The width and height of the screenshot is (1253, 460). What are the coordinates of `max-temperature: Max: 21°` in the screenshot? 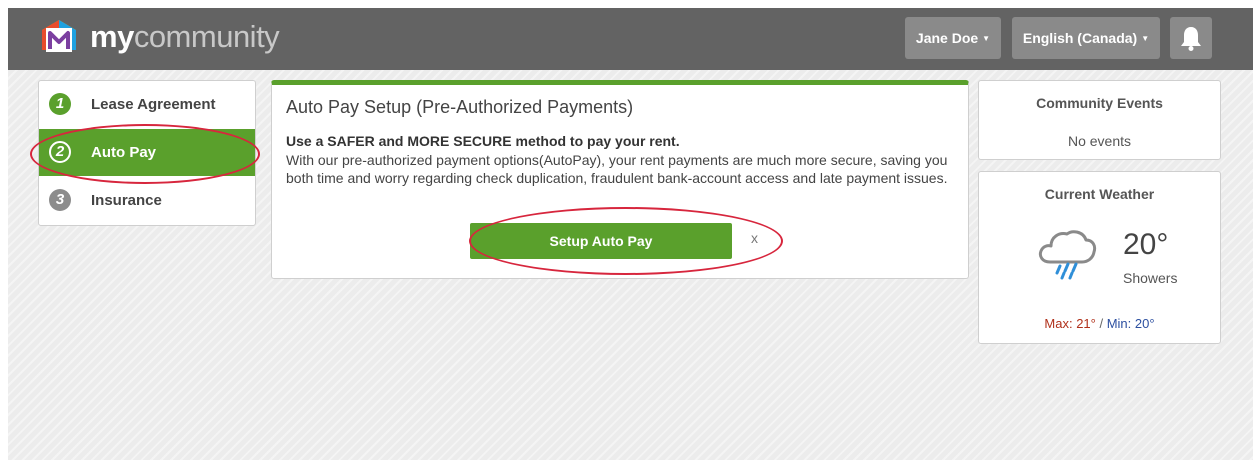 It's located at (1070, 323).